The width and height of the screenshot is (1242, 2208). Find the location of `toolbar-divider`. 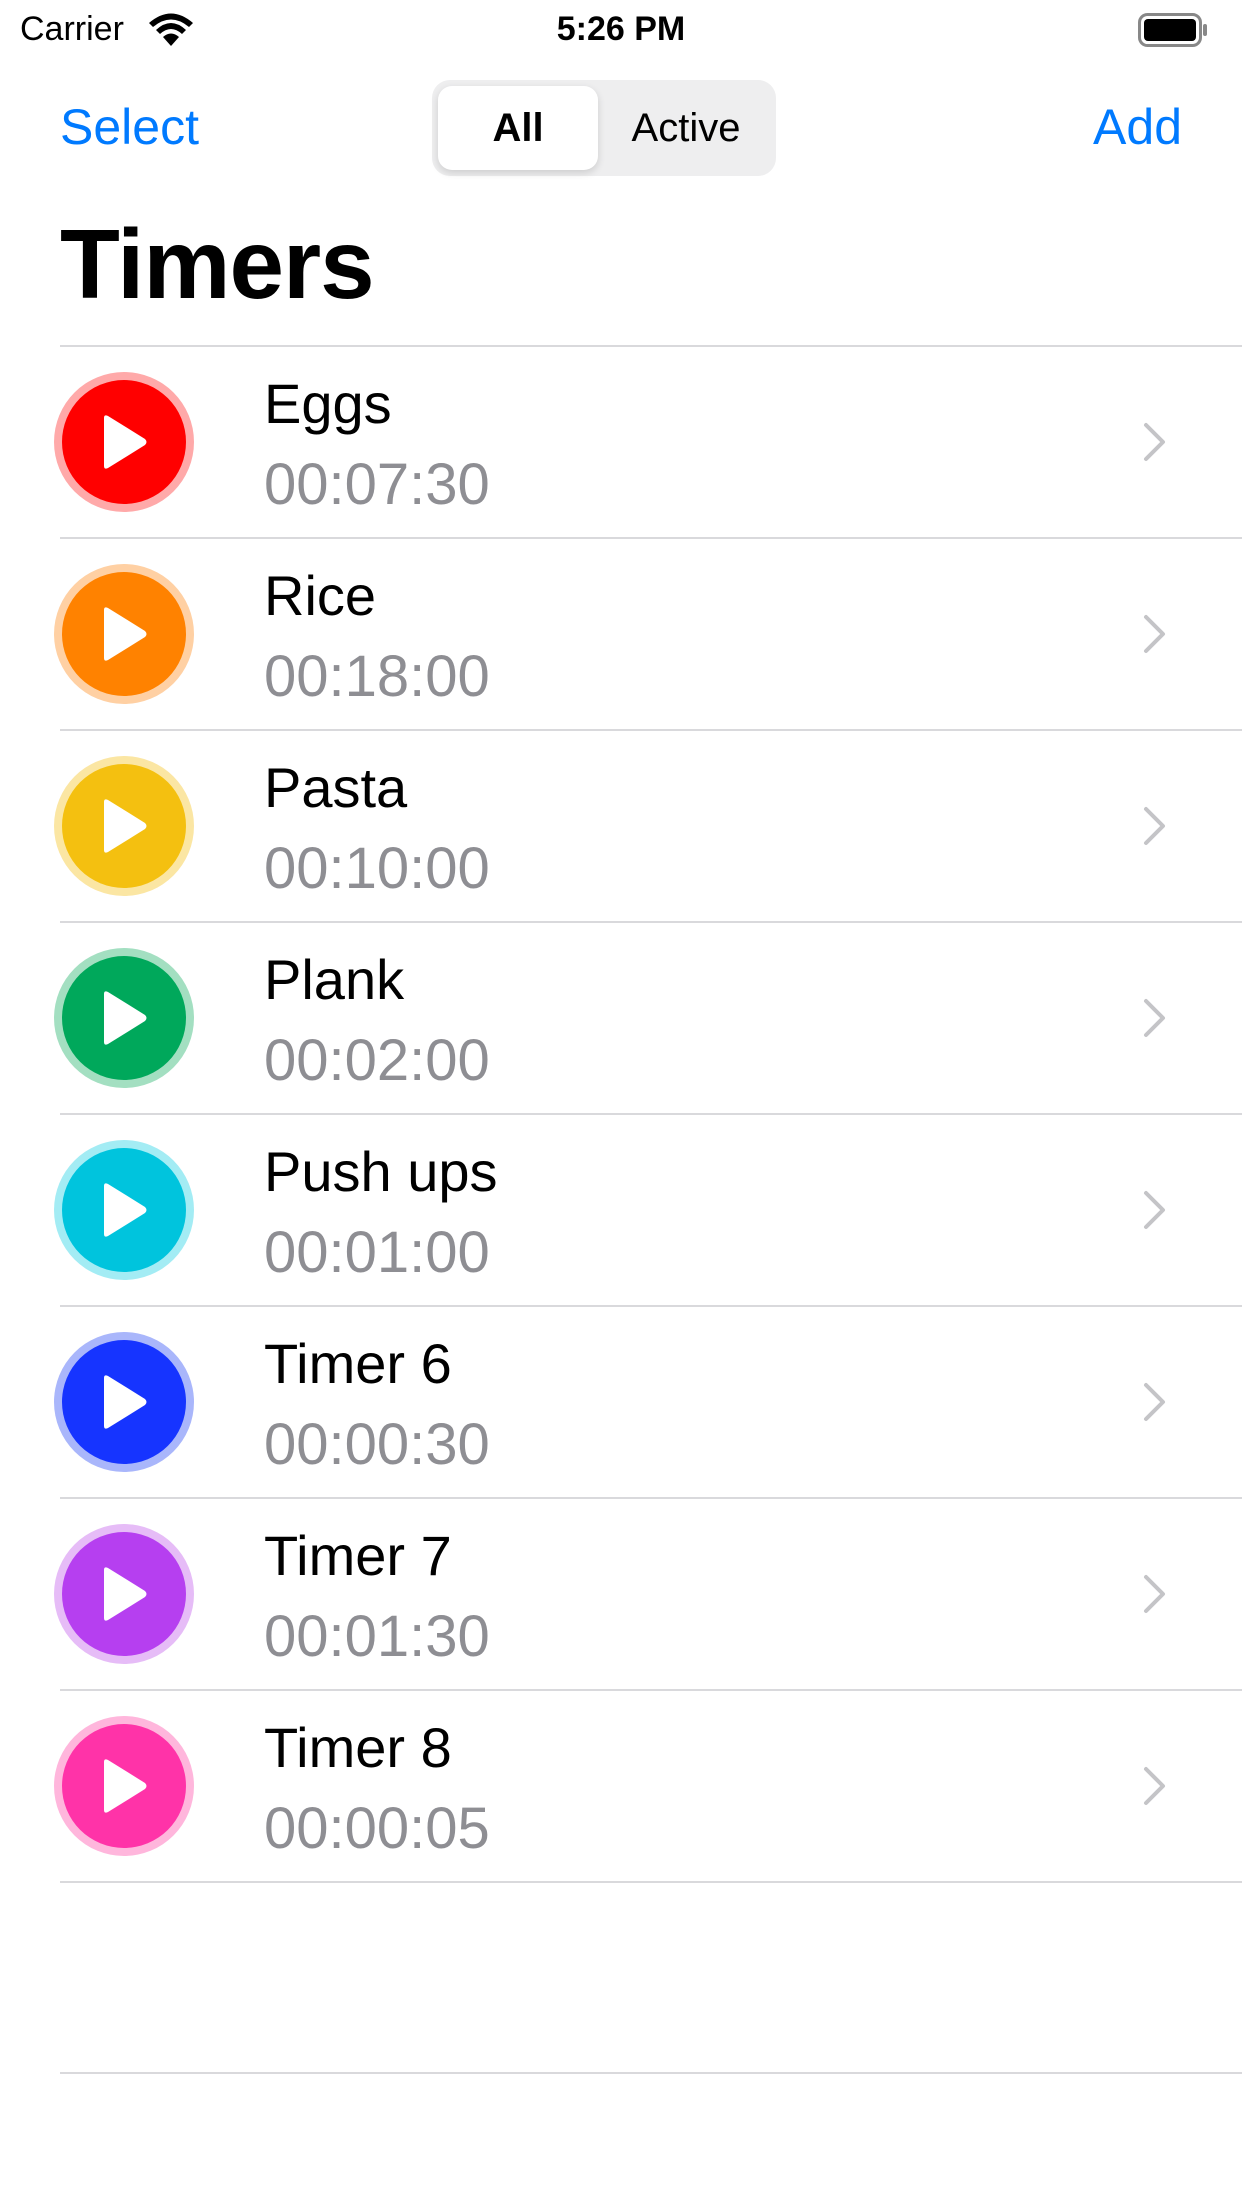

toolbar-divider is located at coordinates (651, 2073).